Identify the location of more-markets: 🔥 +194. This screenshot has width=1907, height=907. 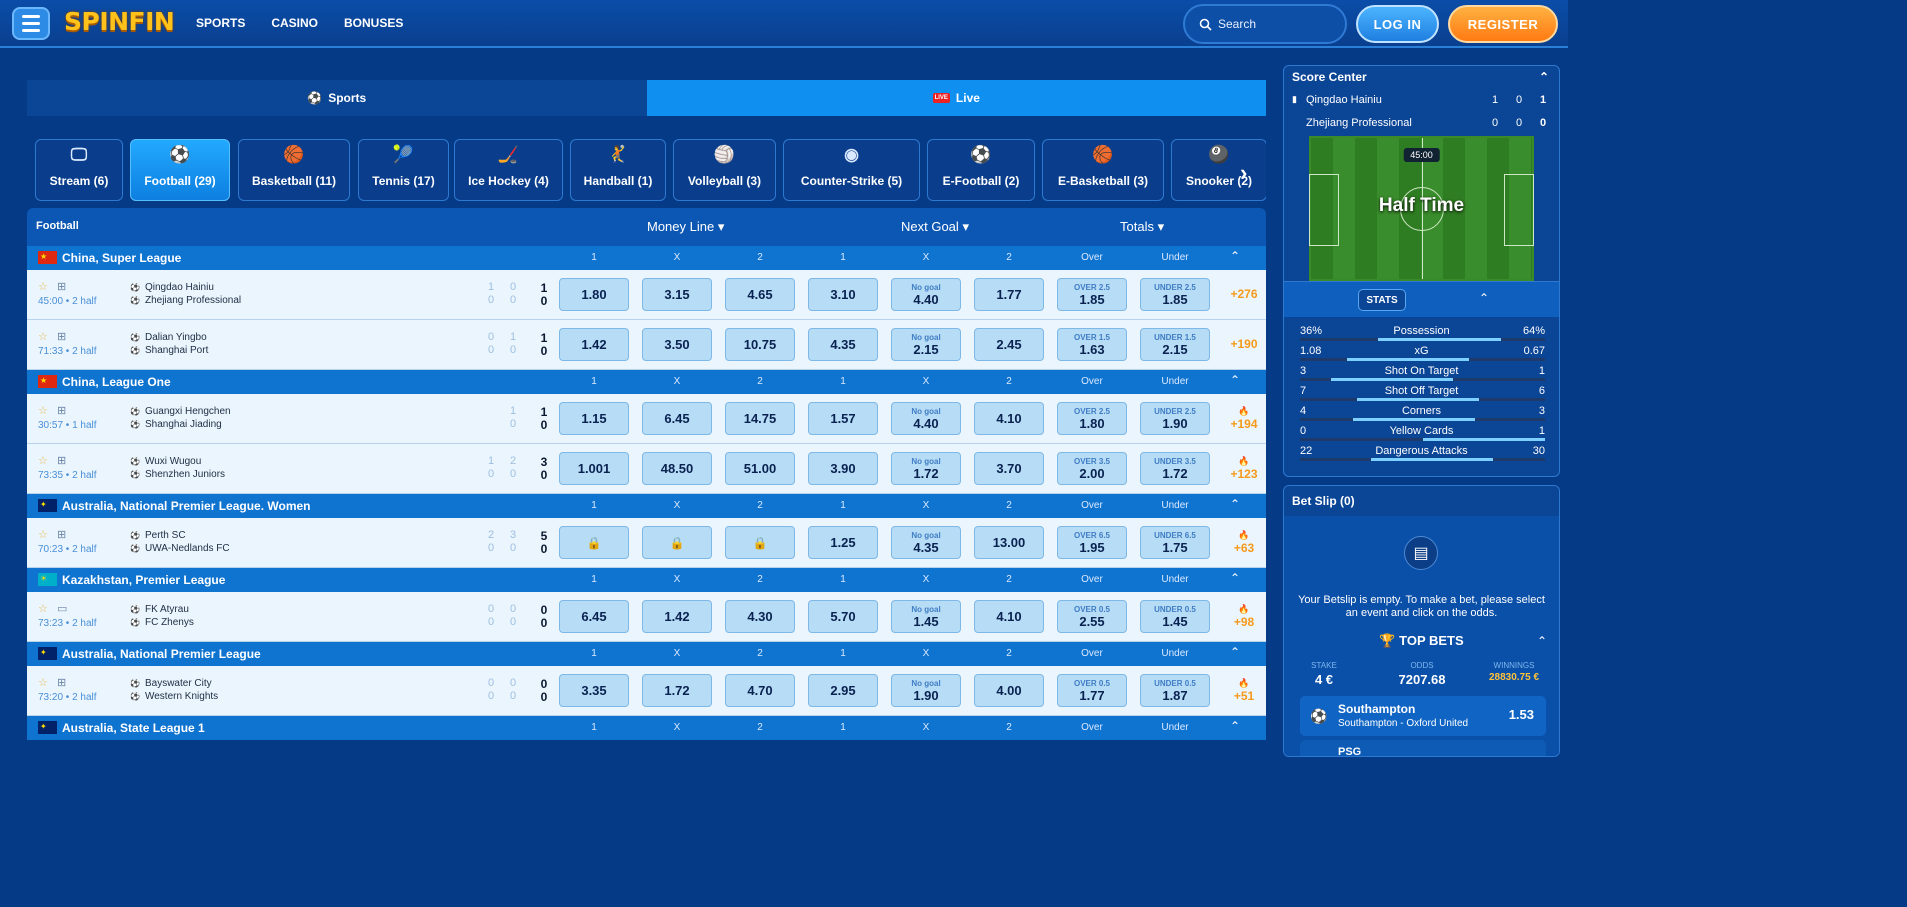
(1244, 418).